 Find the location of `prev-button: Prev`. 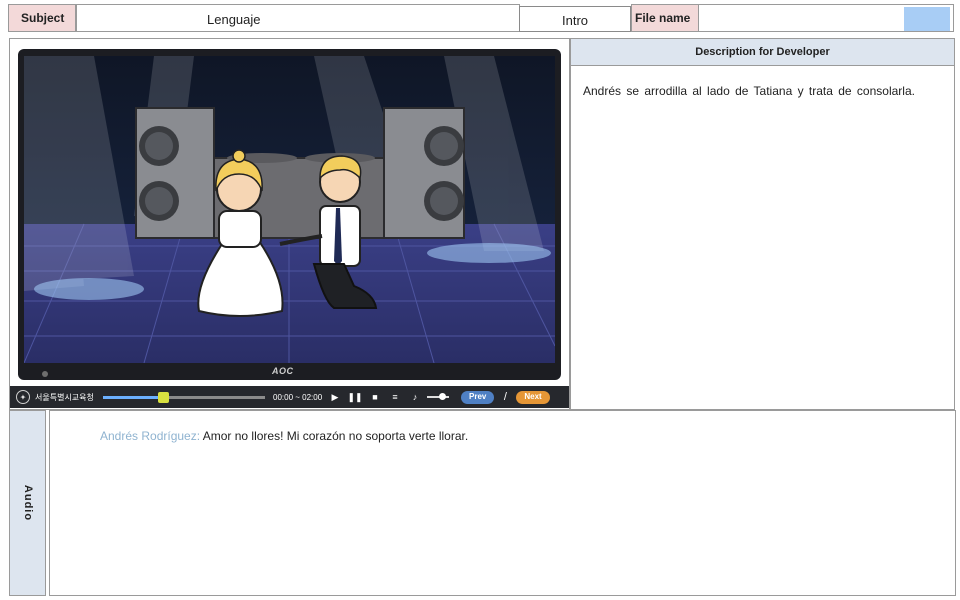

prev-button: Prev is located at coordinates (478, 397).